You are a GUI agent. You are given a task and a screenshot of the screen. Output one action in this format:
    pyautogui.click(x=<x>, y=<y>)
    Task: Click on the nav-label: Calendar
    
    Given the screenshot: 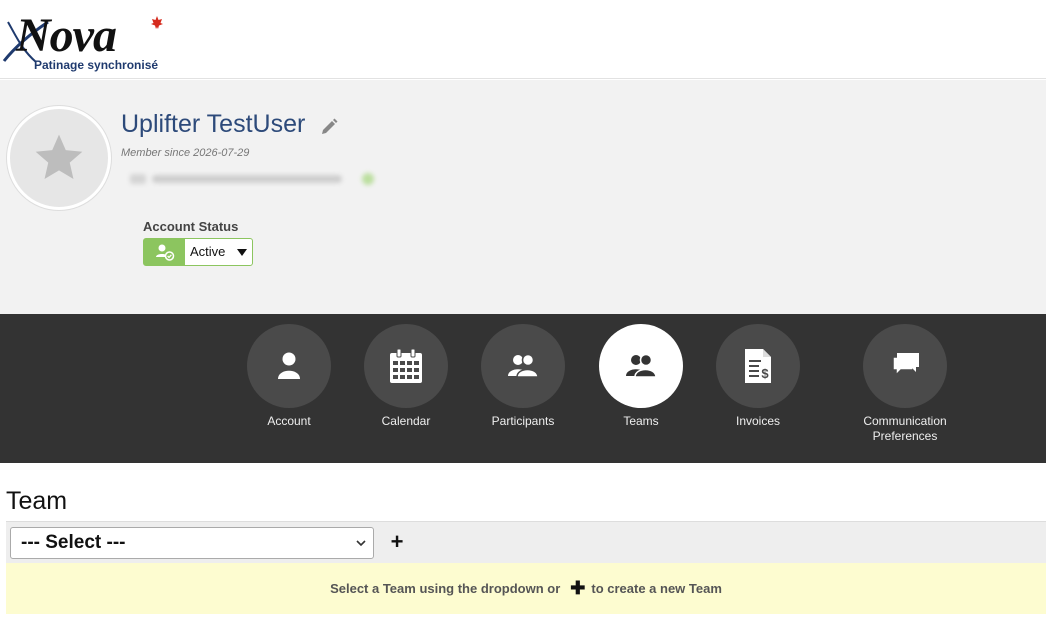 What is the action you would take?
    pyautogui.click(x=406, y=421)
    